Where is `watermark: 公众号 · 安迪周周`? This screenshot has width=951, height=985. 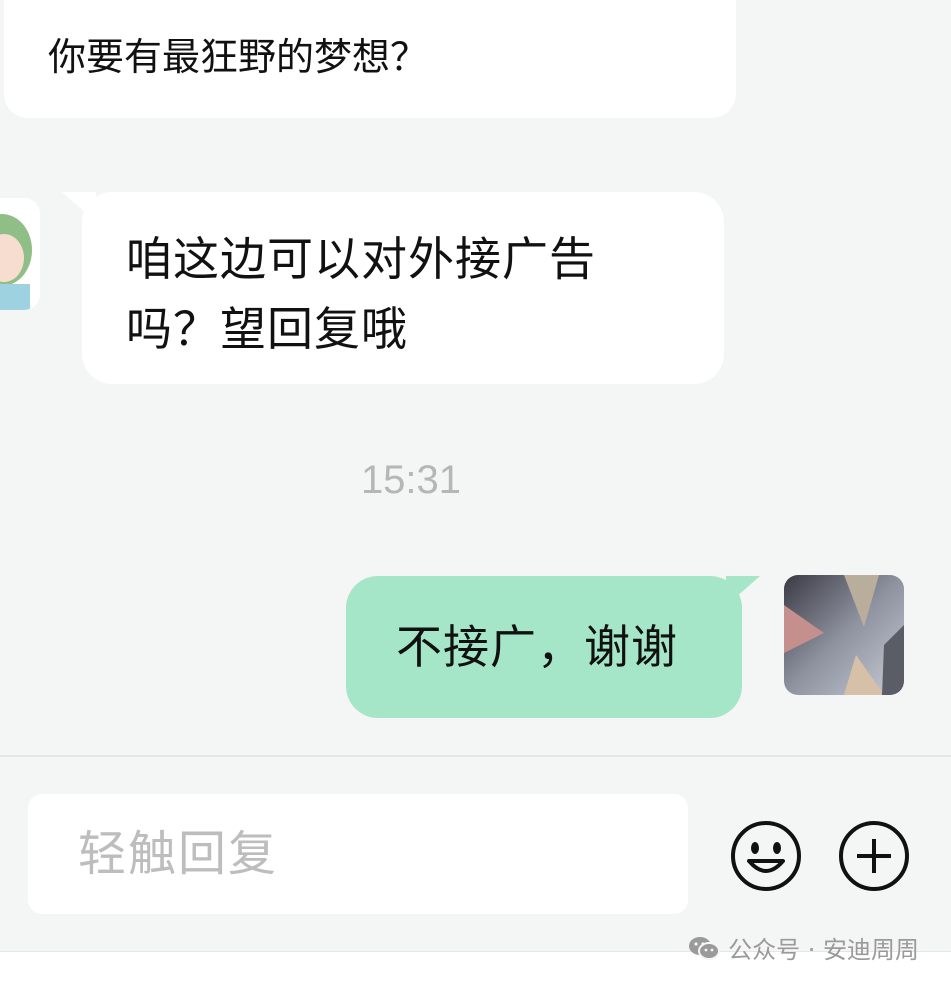
watermark: 公众号 · 安迪周周 is located at coordinates (803, 947).